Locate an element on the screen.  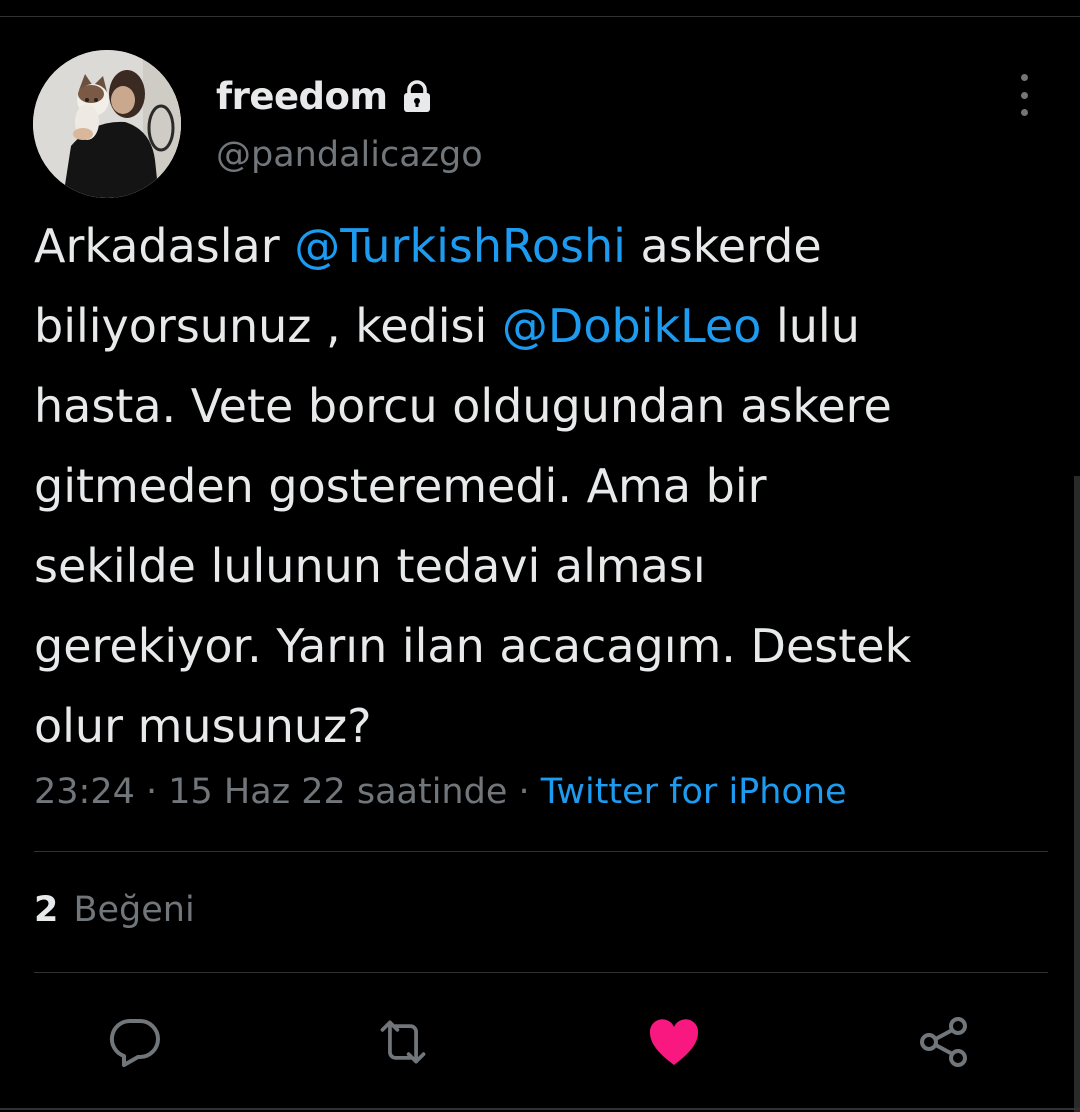
tweet-text-segment: askerde is located at coordinates (723, 246).